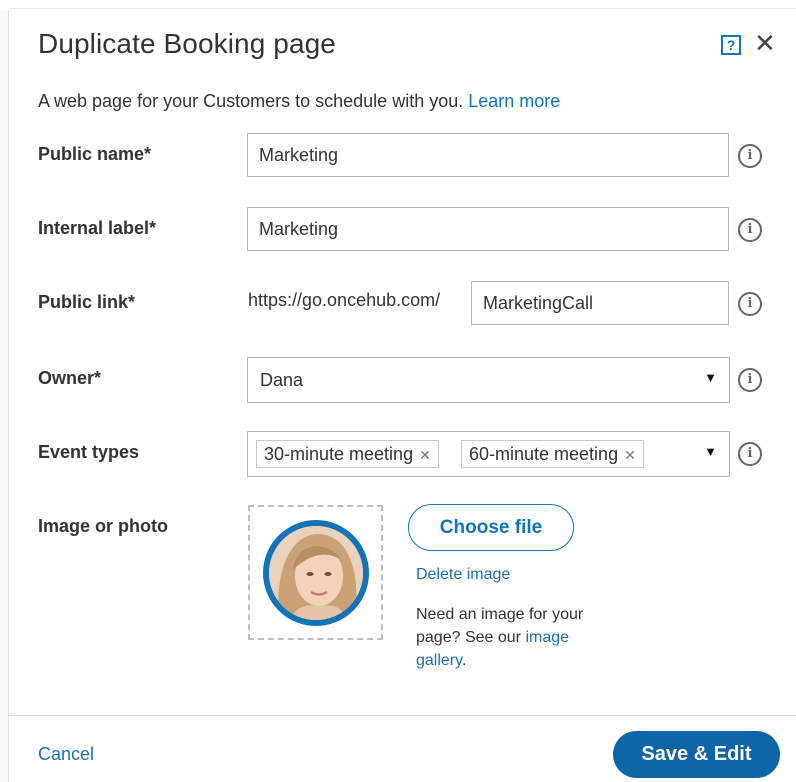 The width and height of the screenshot is (796, 782). Describe the element at coordinates (187, 43) in the screenshot. I see `dialog-title: Duplicate Booking page` at that location.